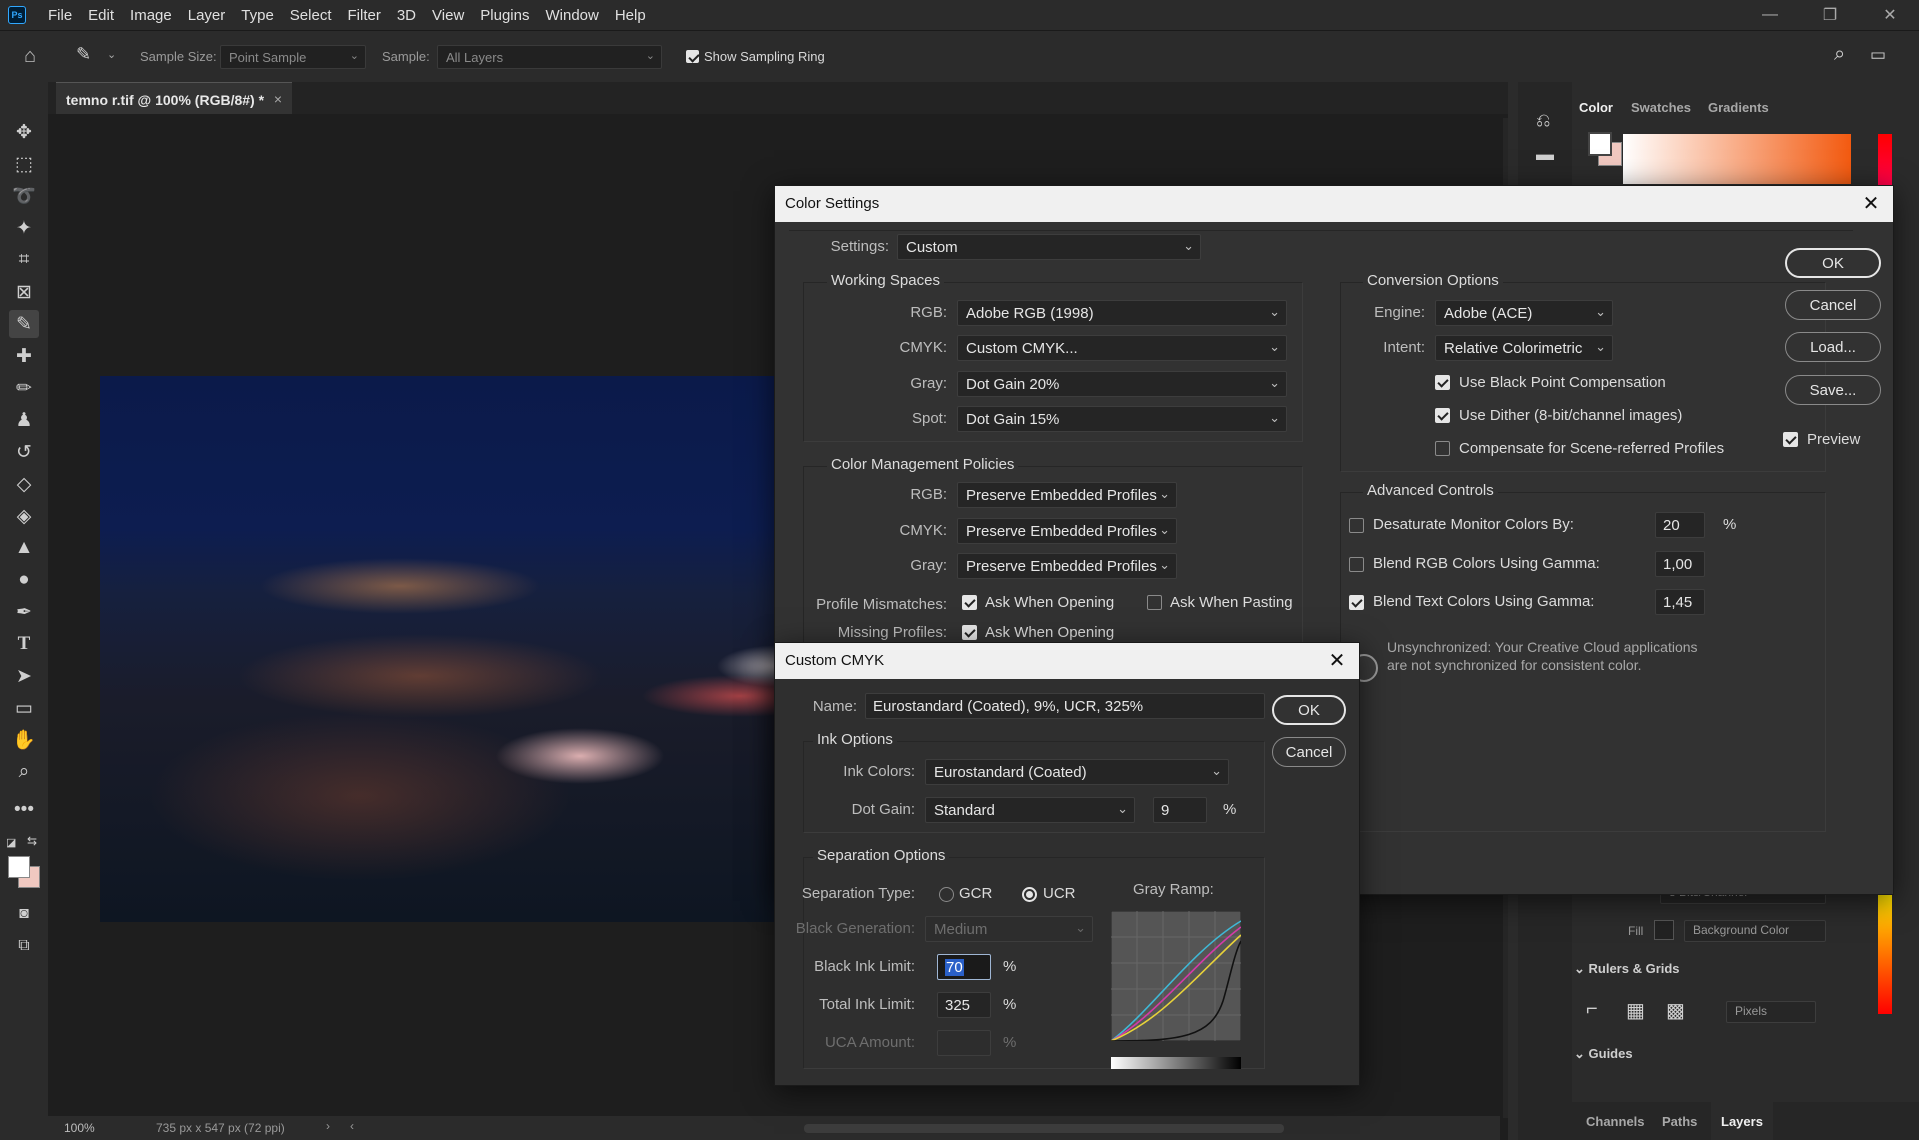 This screenshot has height=1140, width=1919. What do you see at coordinates (1545, 154) in the screenshot?
I see `comments-icon: ▬` at bounding box center [1545, 154].